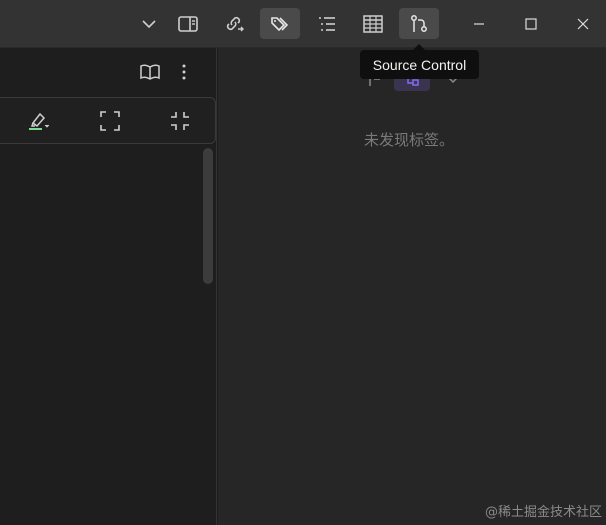 The height and width of the screenshot is (525, 606). Describe the element at coordinates (208, 216) in the screenshot. I see `scrollbar-thumb` at that location.